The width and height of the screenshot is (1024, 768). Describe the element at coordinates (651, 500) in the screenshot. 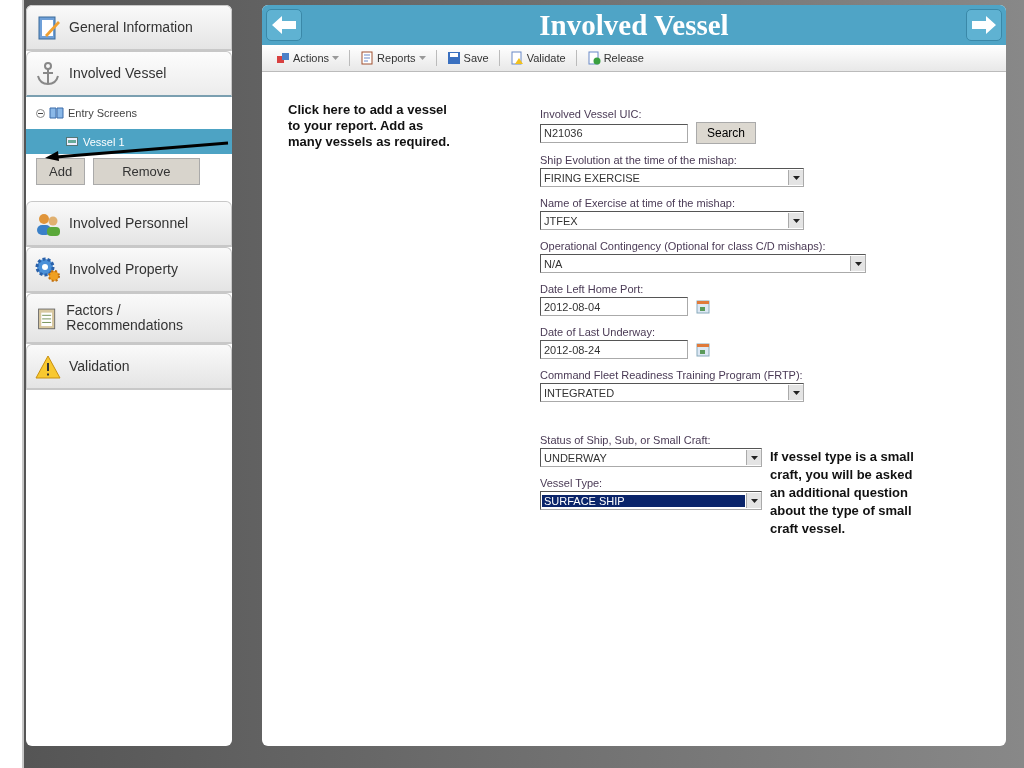

I see `dropdown: SURFACE SHIP` at that location.